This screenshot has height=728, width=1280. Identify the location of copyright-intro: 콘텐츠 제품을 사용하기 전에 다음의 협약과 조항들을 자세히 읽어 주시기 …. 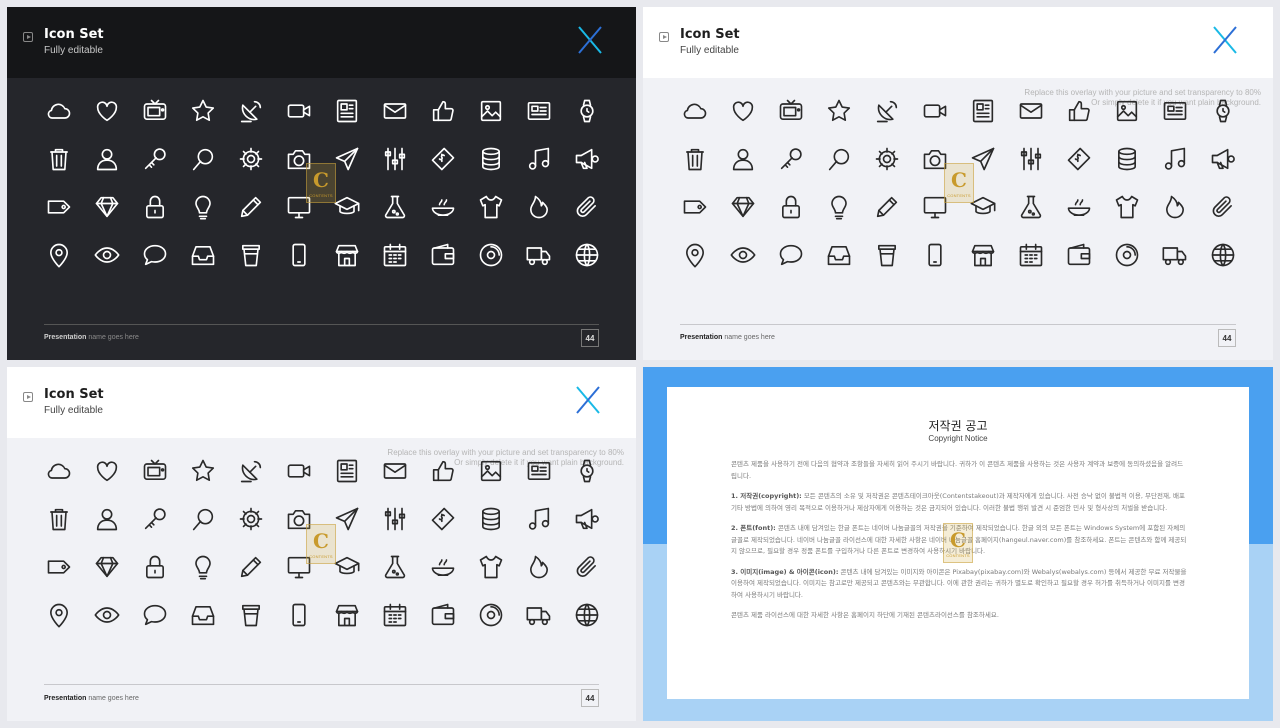
(957, 470).